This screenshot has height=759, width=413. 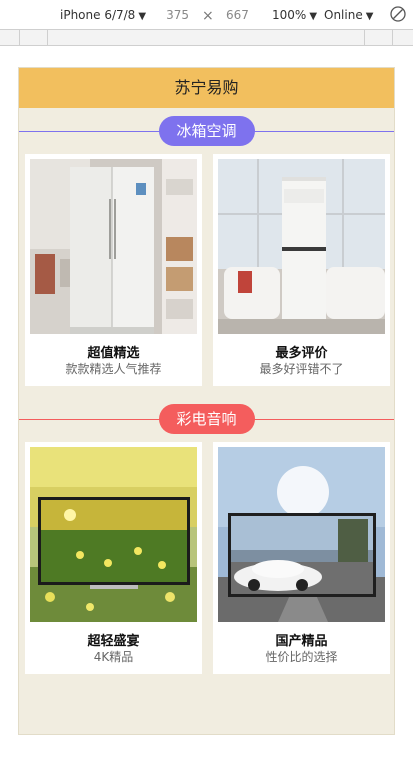 I want to click on network-throttle-select: Online ▼, so click(x=348, y=15).